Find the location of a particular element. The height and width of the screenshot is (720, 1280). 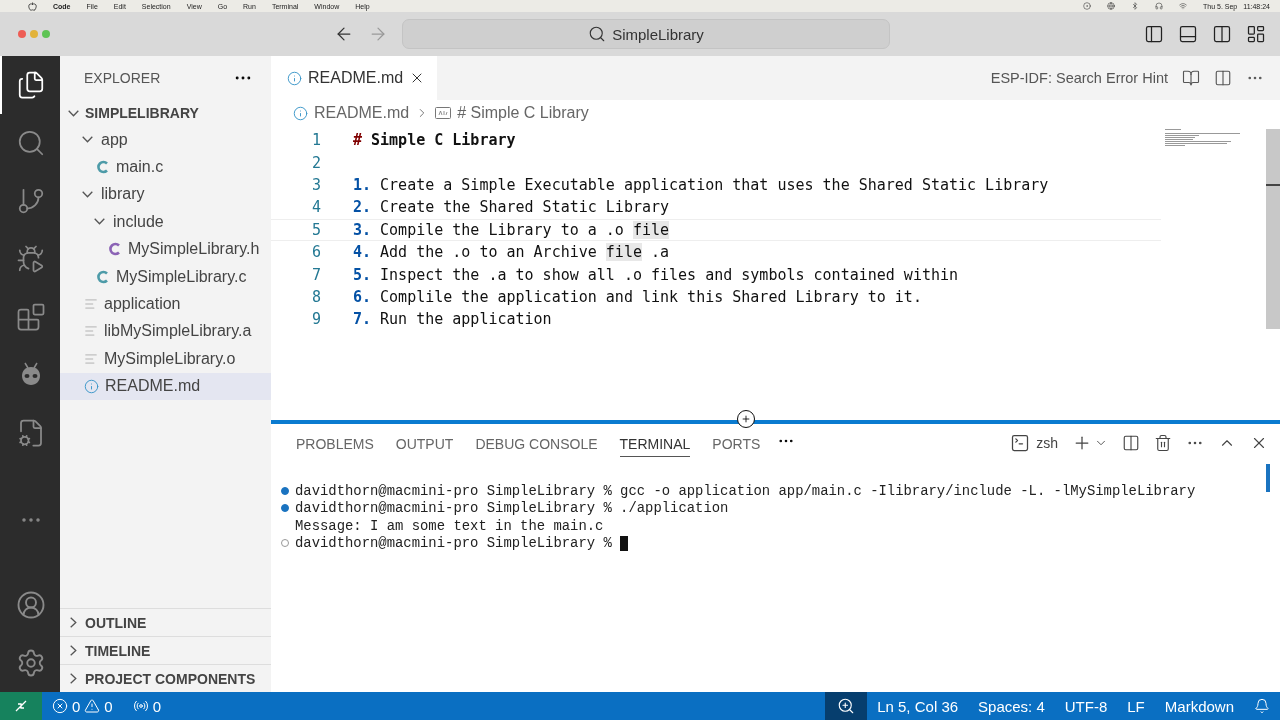

folder-header: SIMPLELIBRARY is located at coordinates (165, 113).